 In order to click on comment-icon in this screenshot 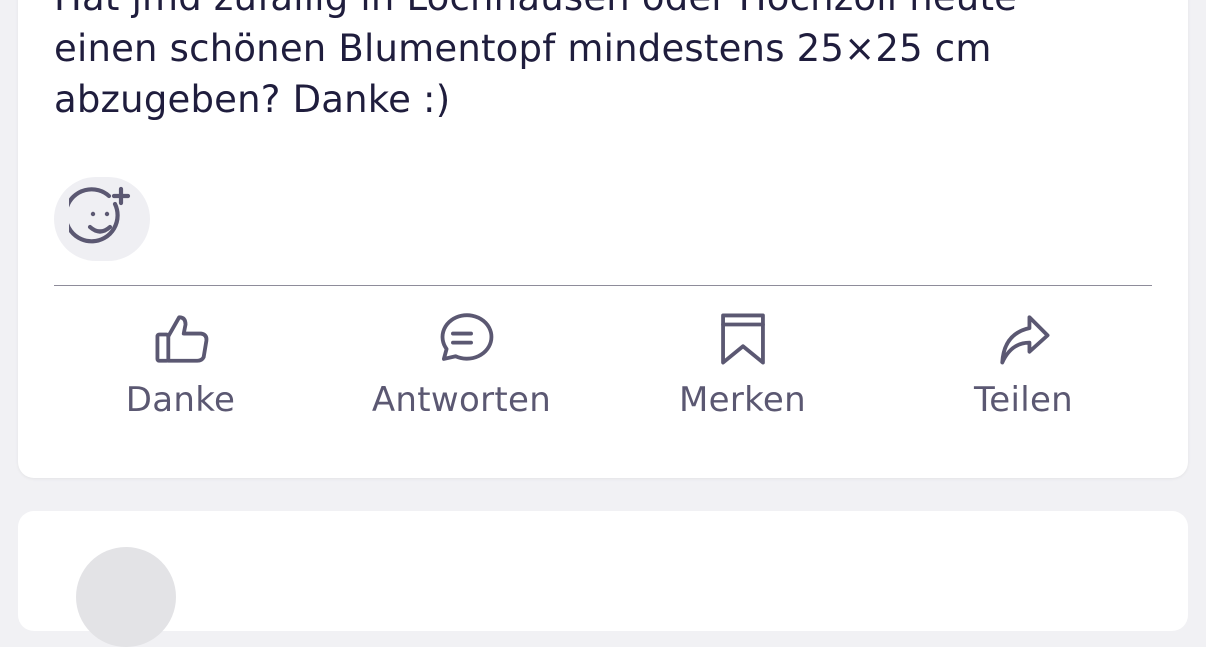, I will do `click(466, 337)`.